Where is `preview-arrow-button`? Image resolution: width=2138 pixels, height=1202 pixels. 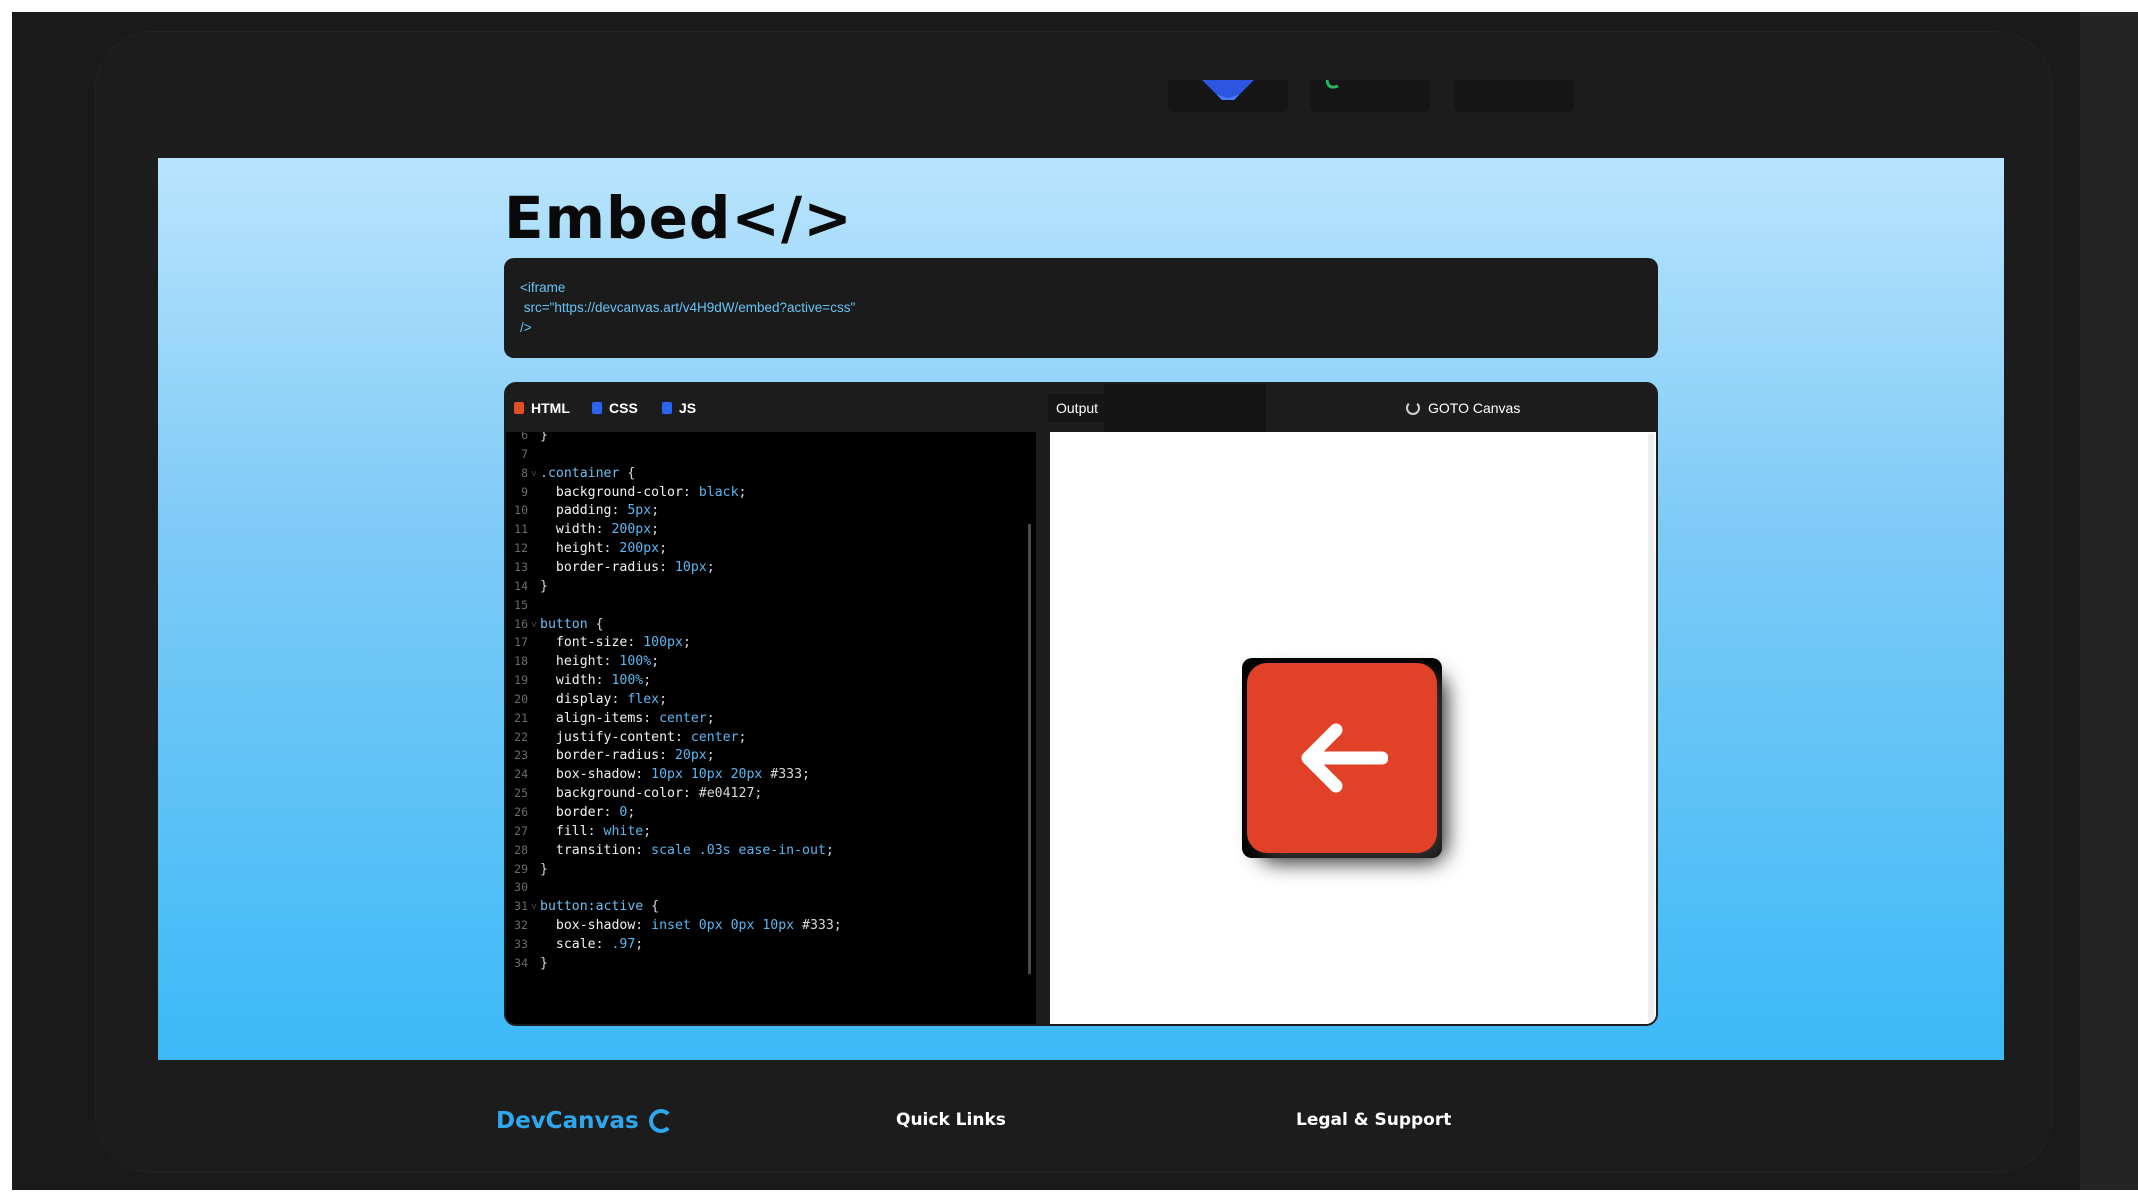 preview-arrow-button is located at coordinates (1342, 758).